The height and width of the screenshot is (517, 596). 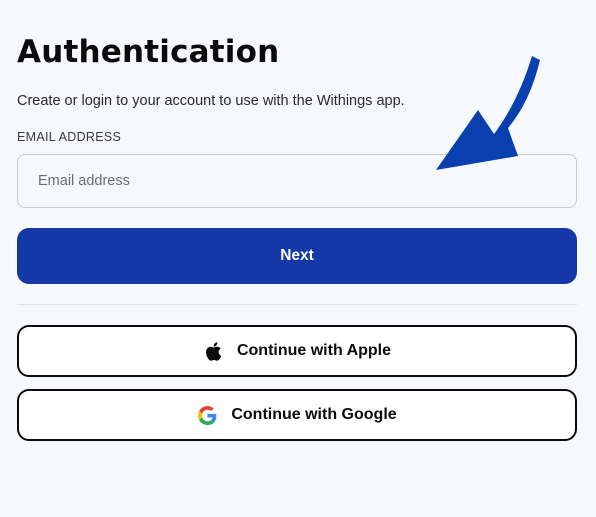 I want to click on email-field-label: EMAIL ADDRESS, so click(x=69, y=137).